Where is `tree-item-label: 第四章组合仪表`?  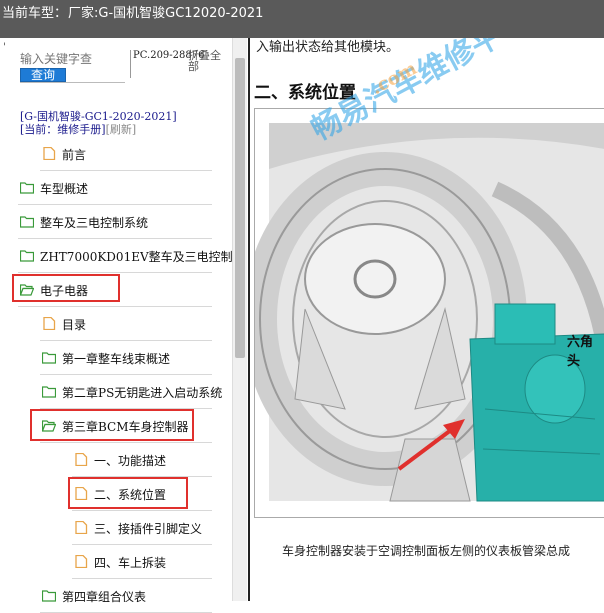 tree-item-label: 第四章组合仪表 is located at coordinates (104, 597).